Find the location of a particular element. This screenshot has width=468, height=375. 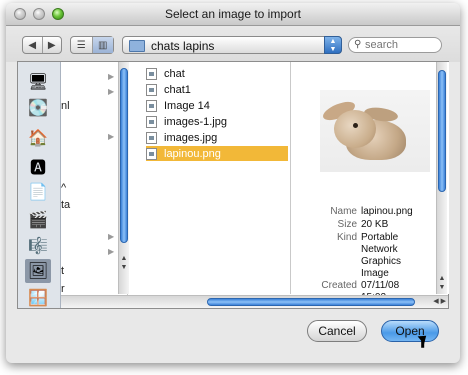

file-name: images.jpg is located at coordinates (191, 137).